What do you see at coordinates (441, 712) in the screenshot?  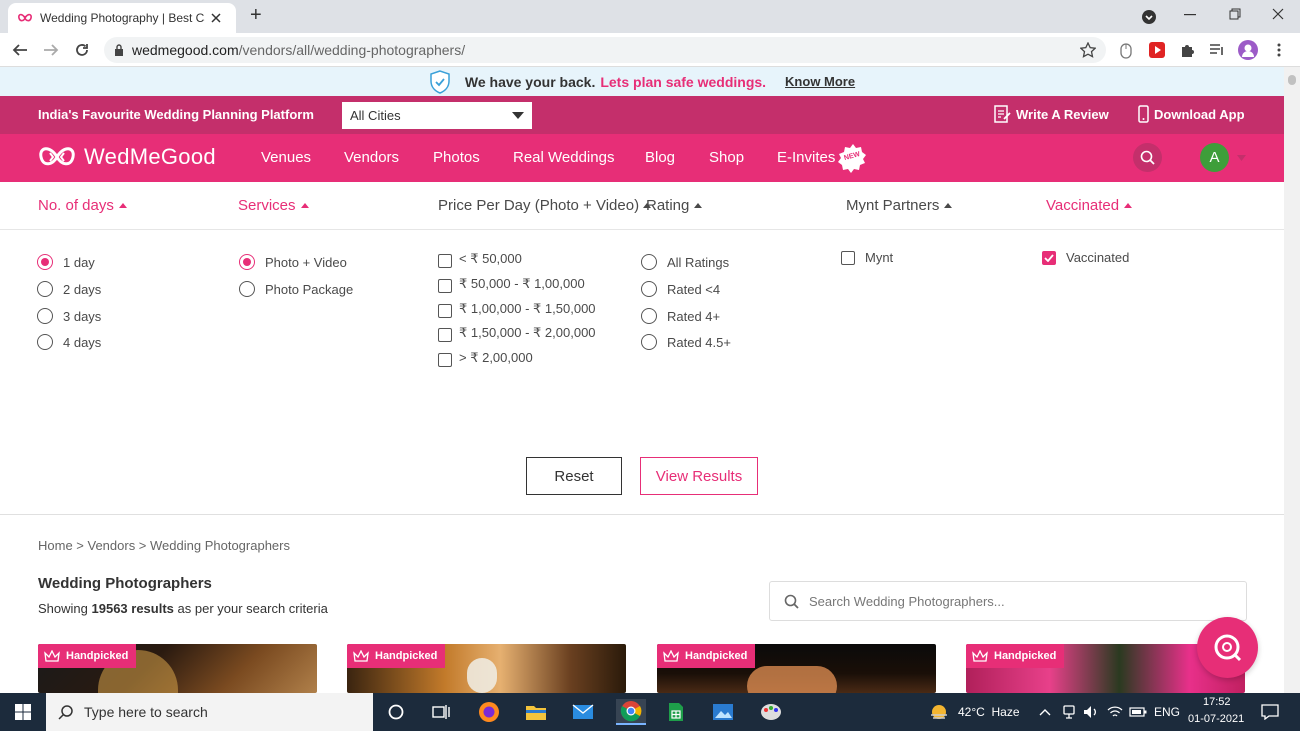 I see `task-view-icon` at bounding box center [441, 712].